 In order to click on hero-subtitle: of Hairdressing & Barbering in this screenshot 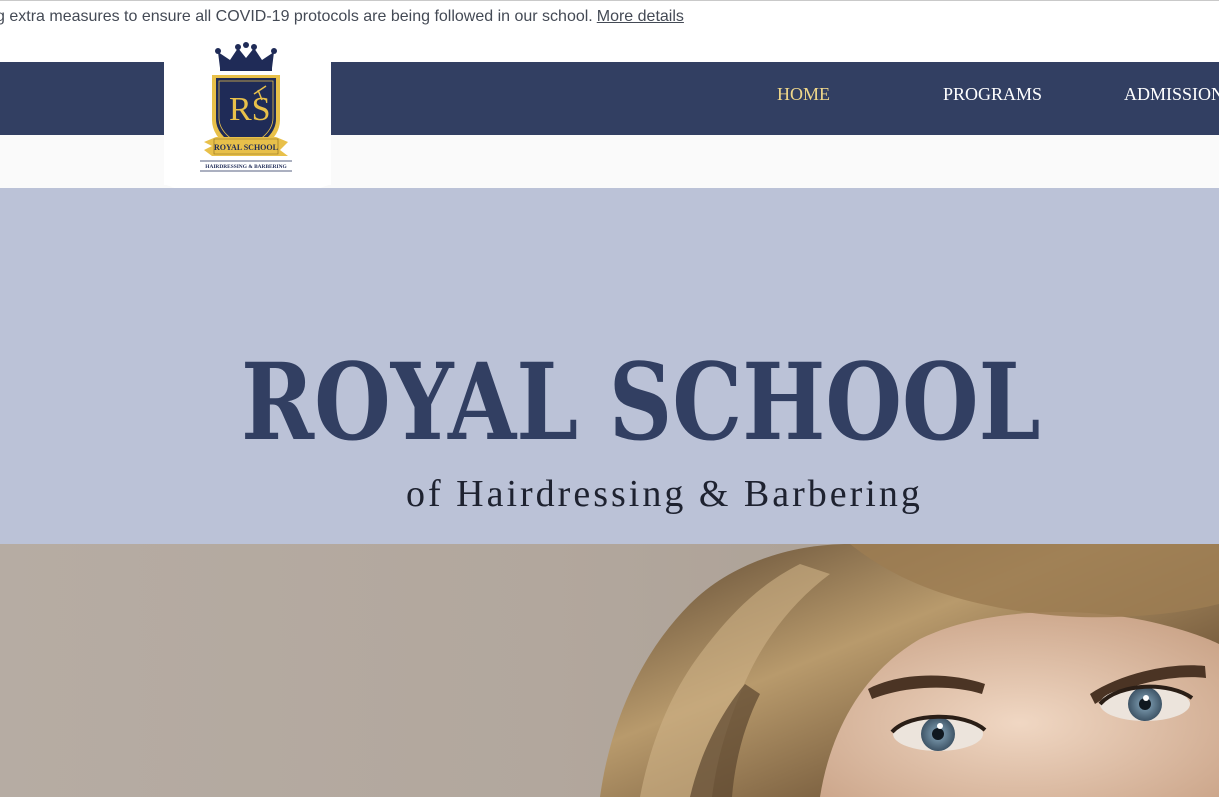, I will do `click(664, 494)`.